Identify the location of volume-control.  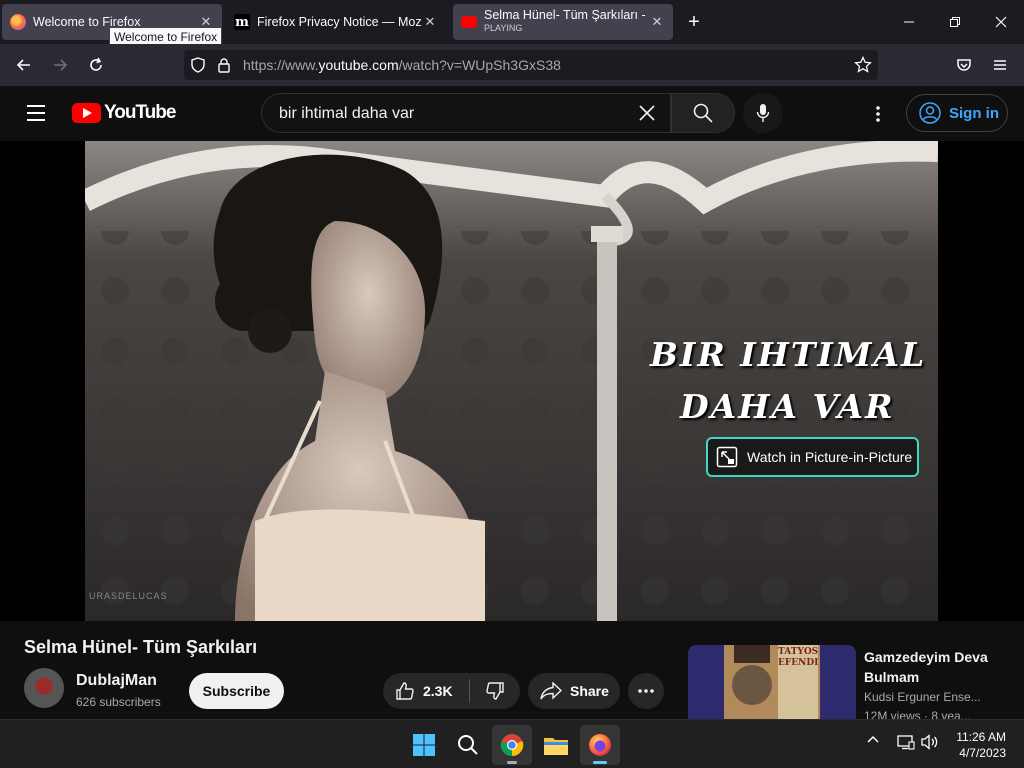
(930, 742).